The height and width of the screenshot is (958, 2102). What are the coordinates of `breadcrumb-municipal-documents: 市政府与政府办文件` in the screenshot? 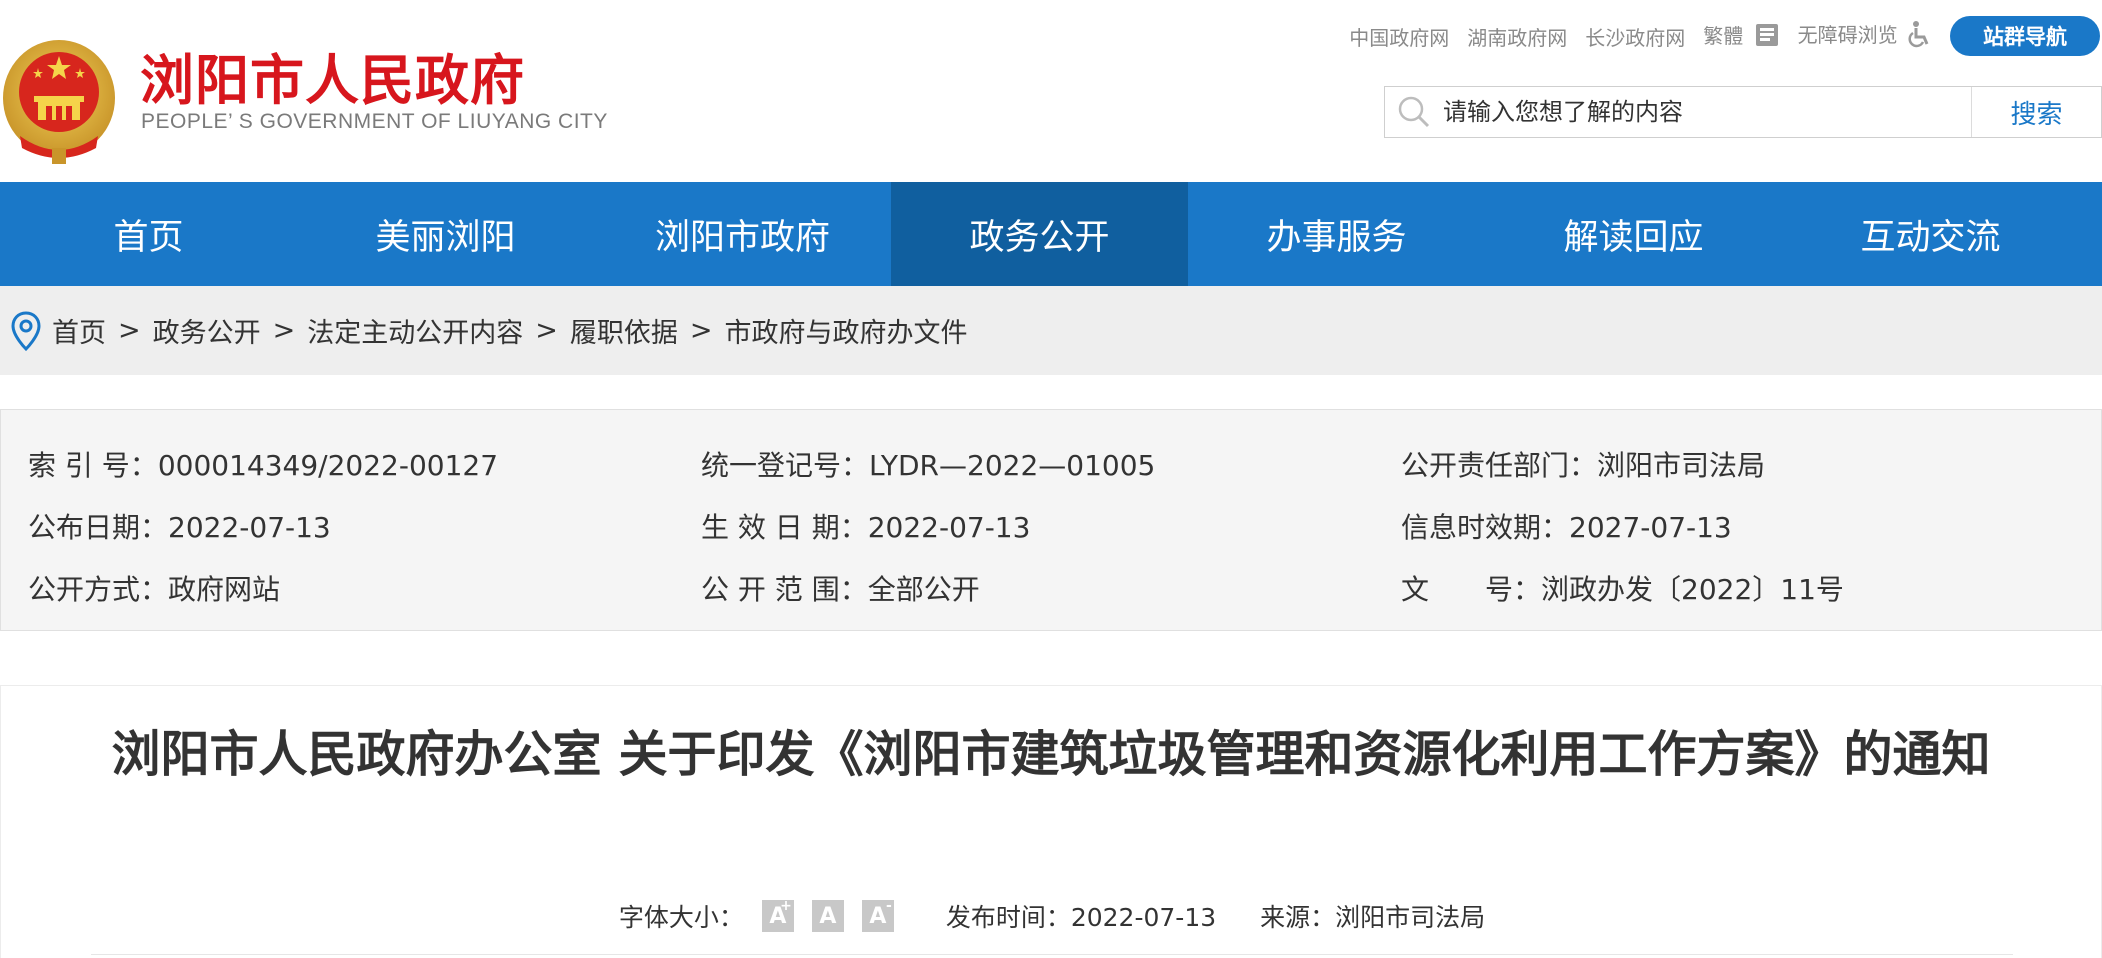 It's located at (846, 330).